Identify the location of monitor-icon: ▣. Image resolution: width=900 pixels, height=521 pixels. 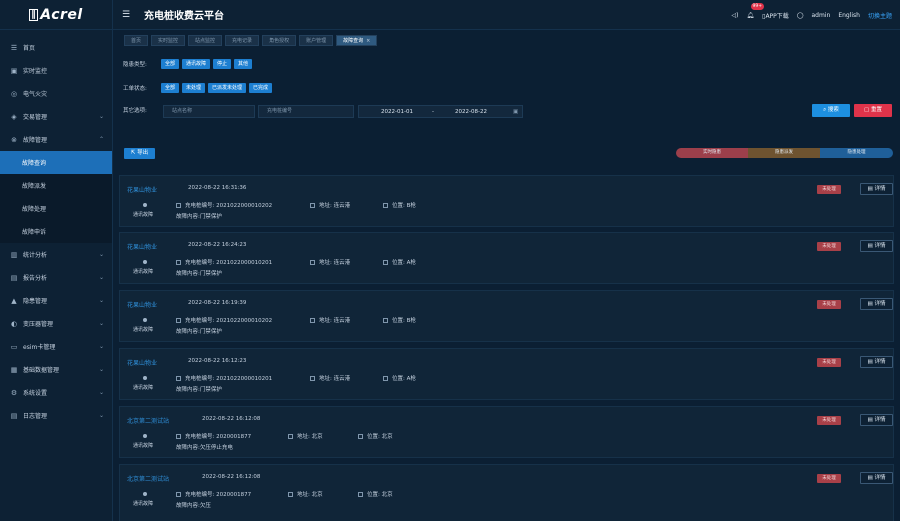
(14, 70).